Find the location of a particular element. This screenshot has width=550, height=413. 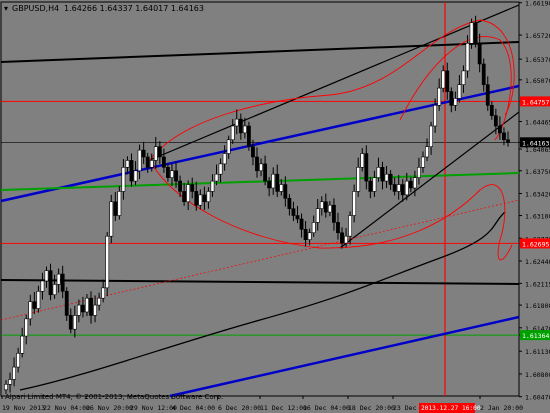

y-tick-label: 1.60800 is located at coordinates (537, 375).